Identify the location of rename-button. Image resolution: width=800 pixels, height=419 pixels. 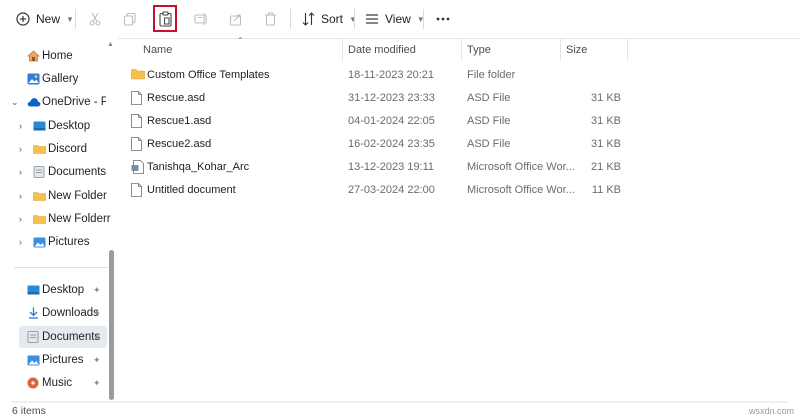
(201, 19).